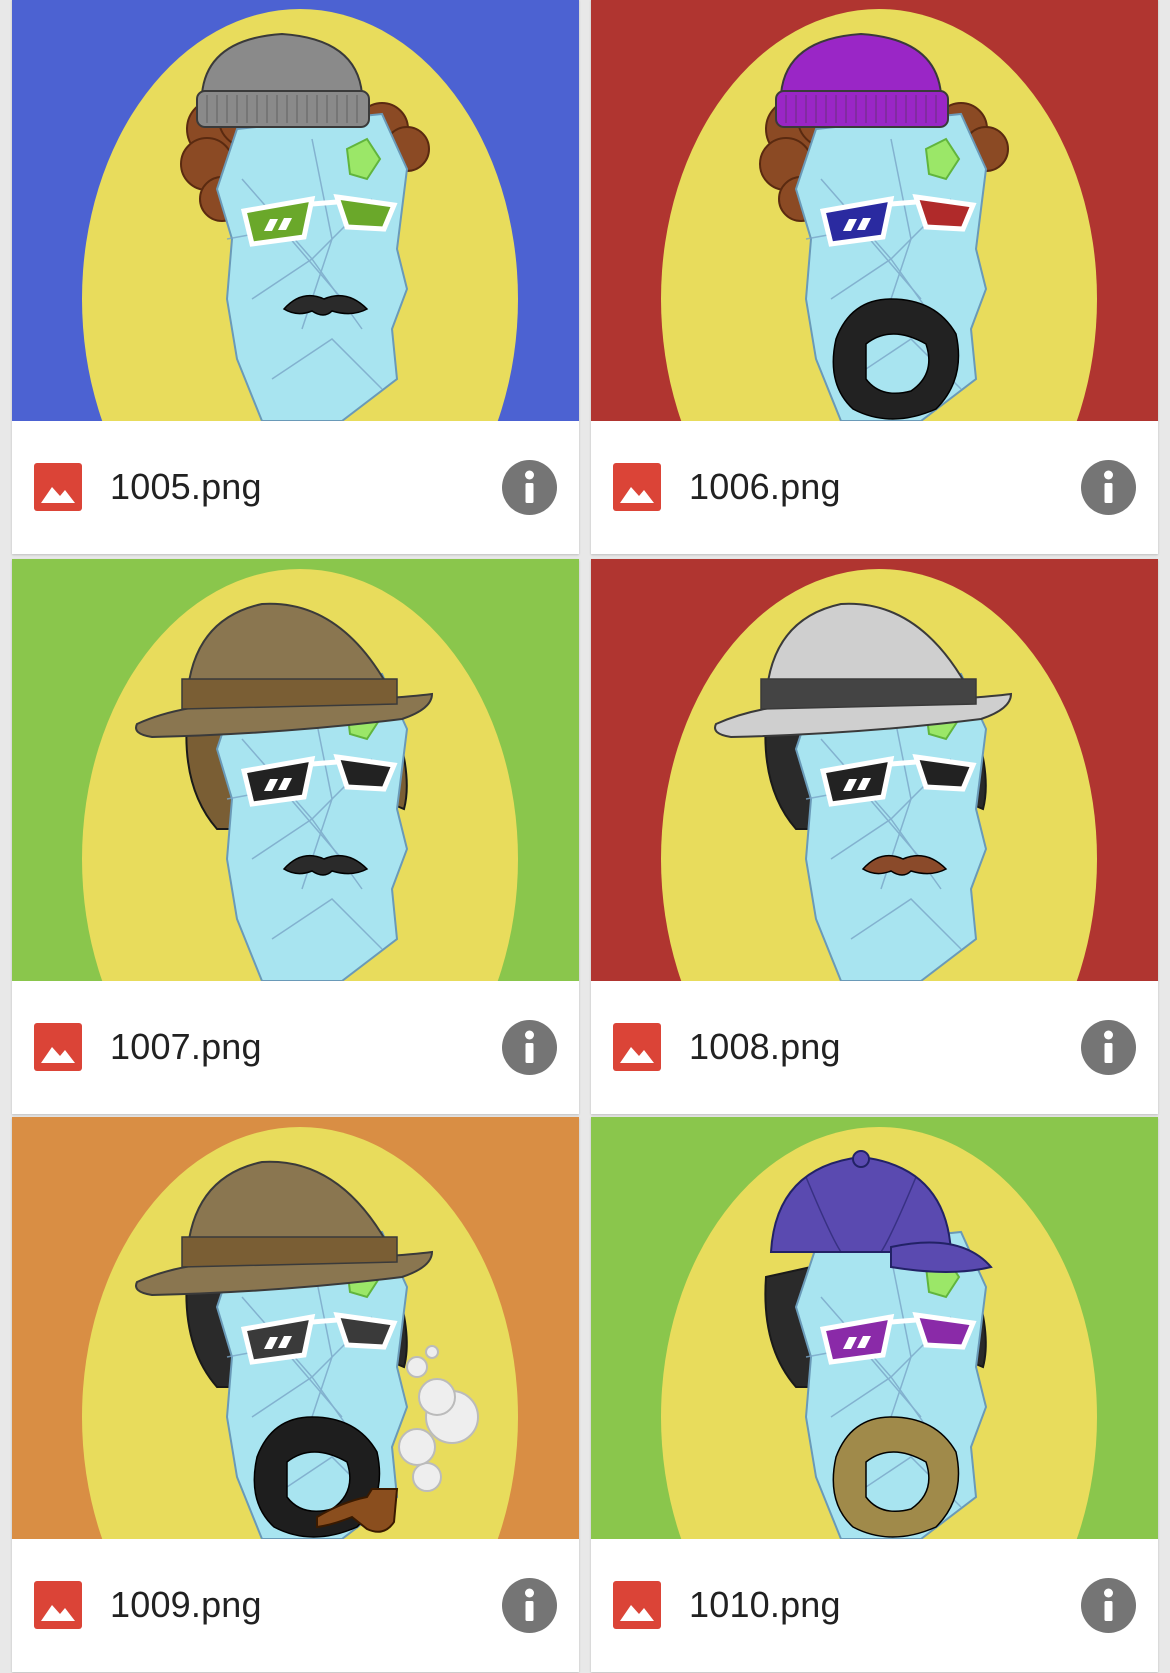 Image resolution: width=1170 pixels, height=1673 pixels. I want to click on file-card-footer: 1010.png, so click(874, 1605).